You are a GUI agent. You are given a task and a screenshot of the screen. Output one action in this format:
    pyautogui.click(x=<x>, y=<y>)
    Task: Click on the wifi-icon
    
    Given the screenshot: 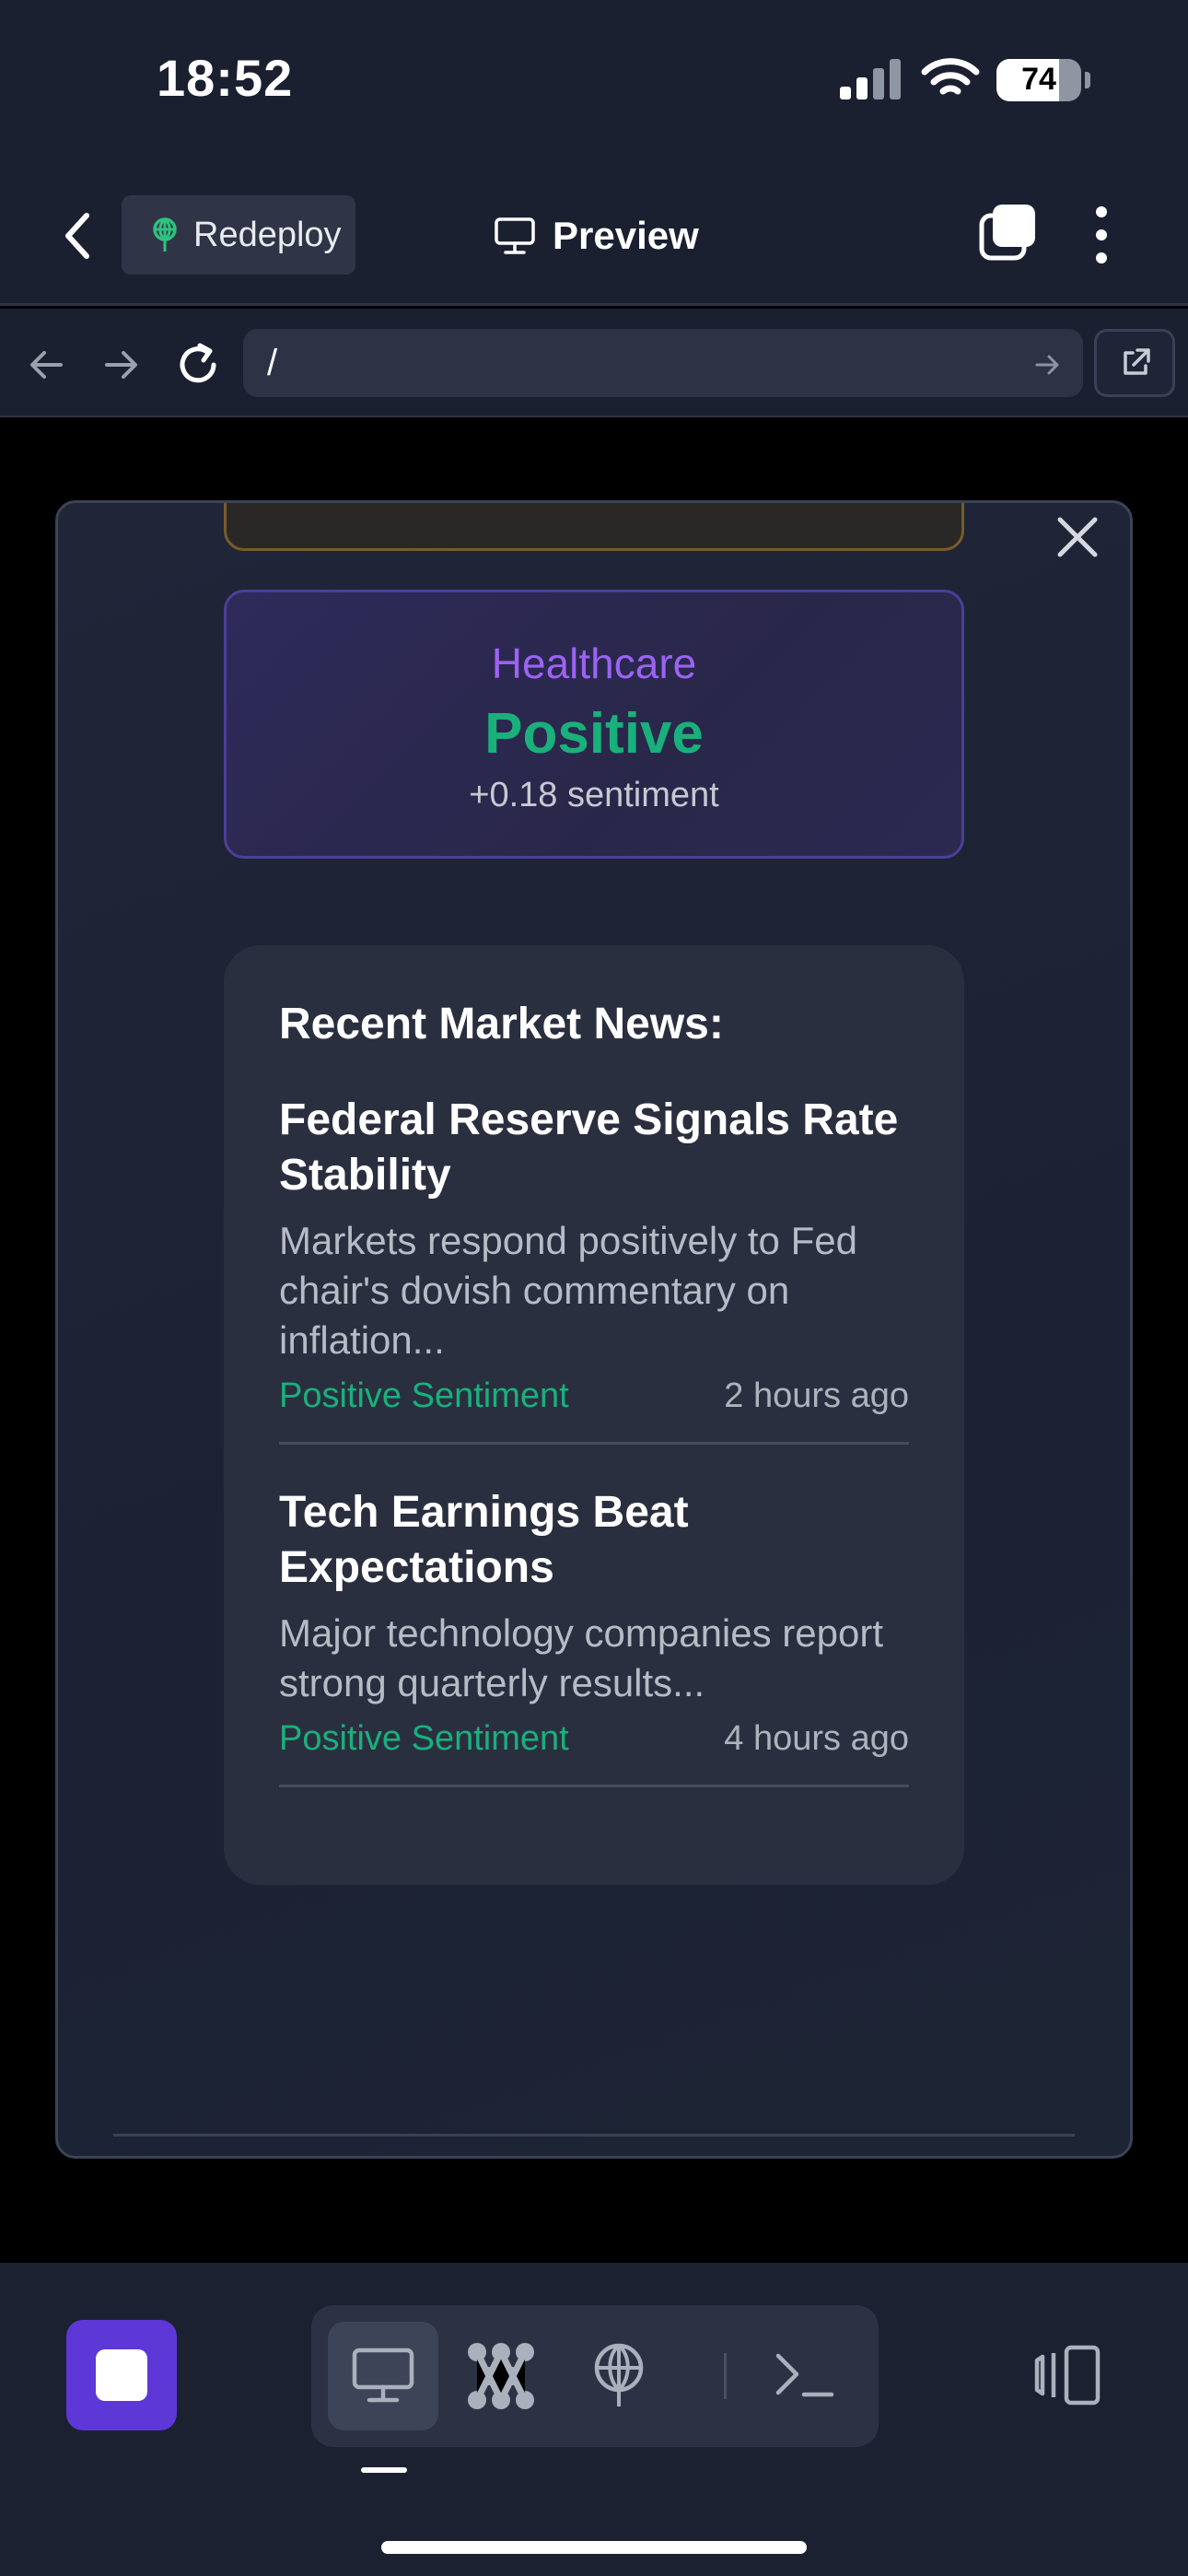 What is the action you would take?
    pyautogui.click(x=951, y=76)
    